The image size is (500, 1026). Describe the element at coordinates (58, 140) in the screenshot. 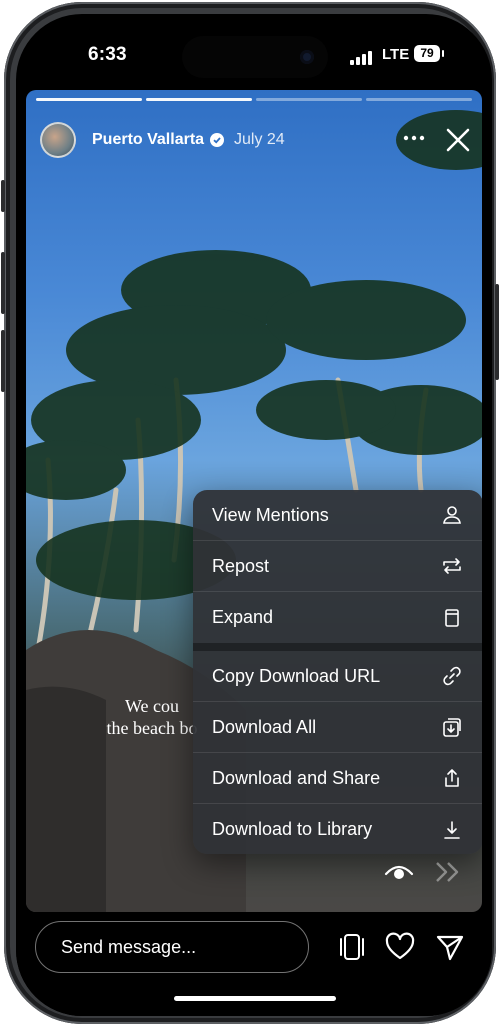

I see `avatar` at that location.